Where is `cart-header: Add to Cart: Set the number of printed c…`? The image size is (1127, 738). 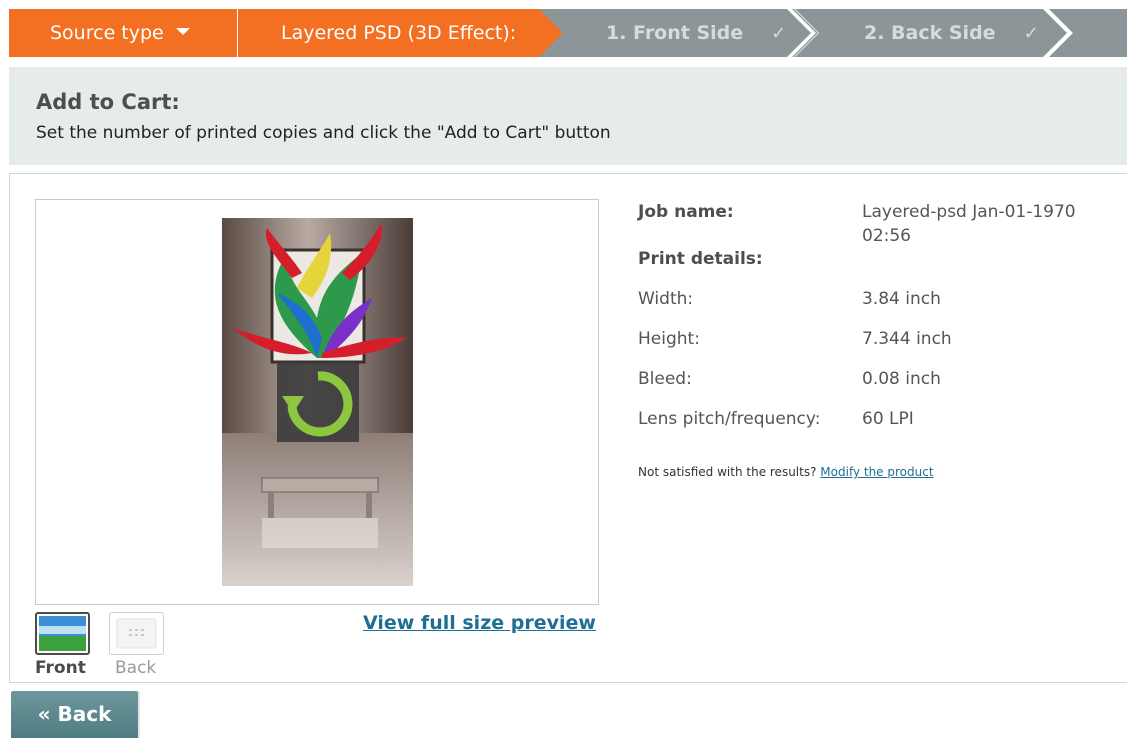 cart-header: Add to Cart: Set the number of printed c… is located at coordinates (568, 116).